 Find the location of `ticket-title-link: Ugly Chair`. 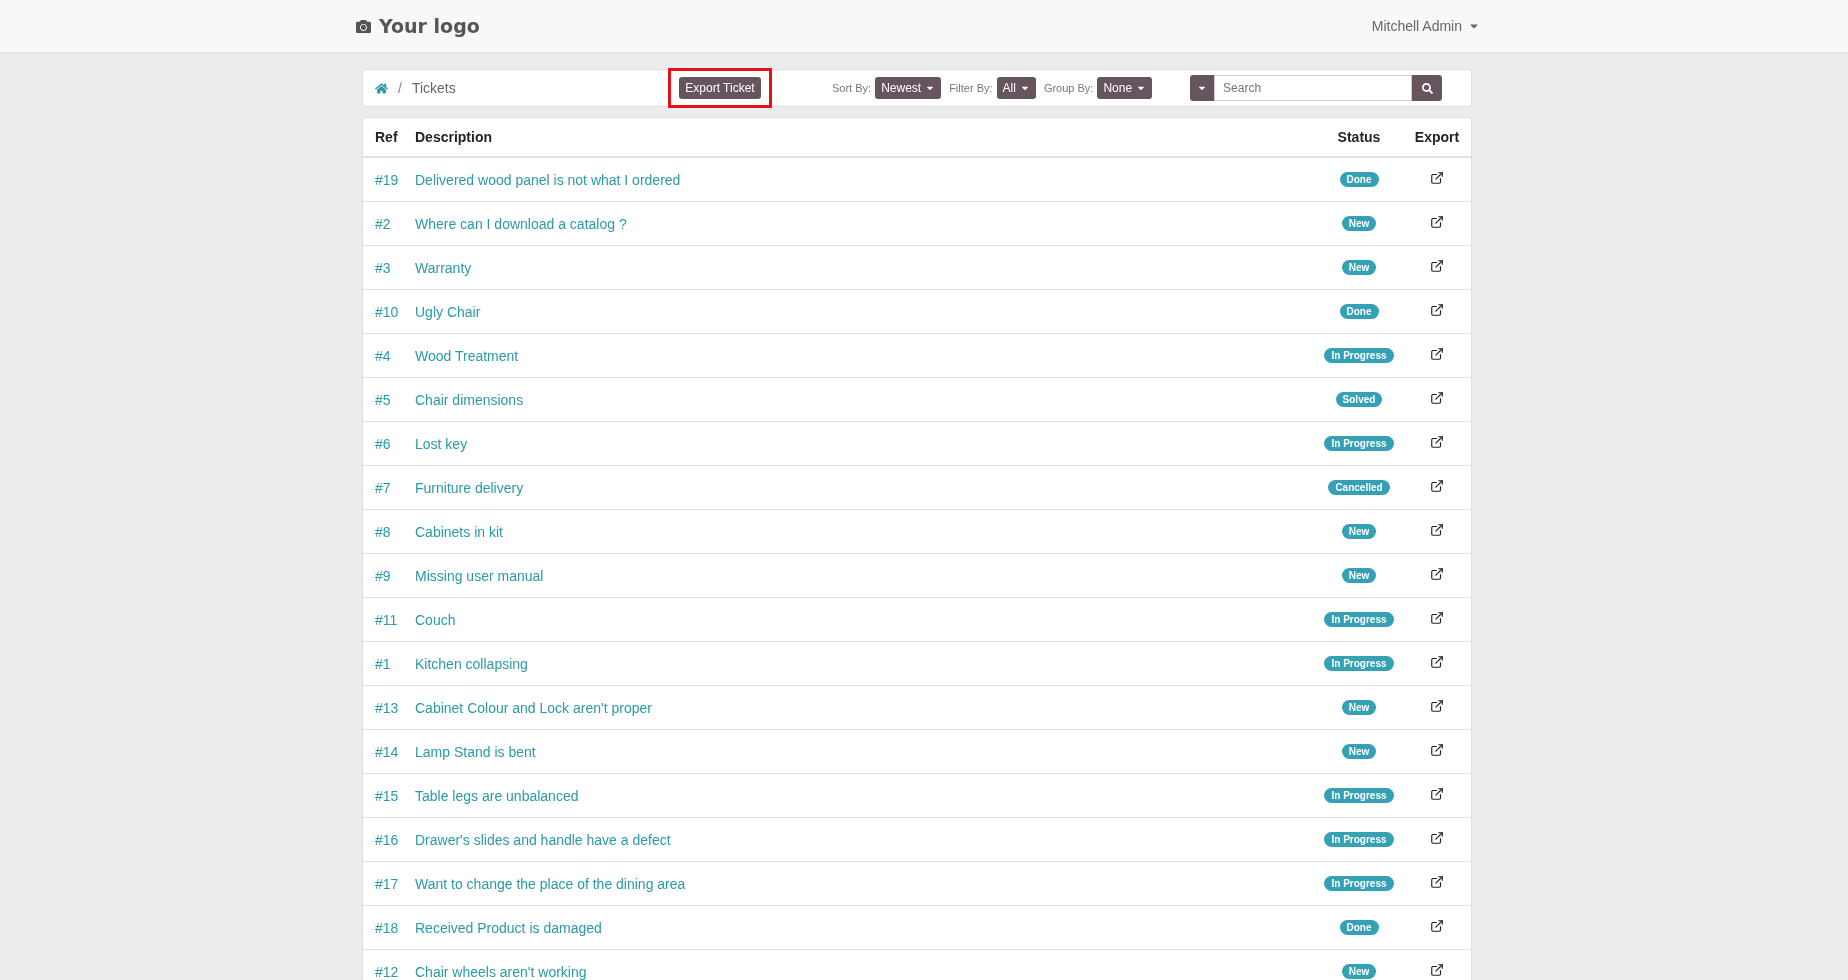

ticket-title-link: Ugly Chair is located at coordinates (448, 311).